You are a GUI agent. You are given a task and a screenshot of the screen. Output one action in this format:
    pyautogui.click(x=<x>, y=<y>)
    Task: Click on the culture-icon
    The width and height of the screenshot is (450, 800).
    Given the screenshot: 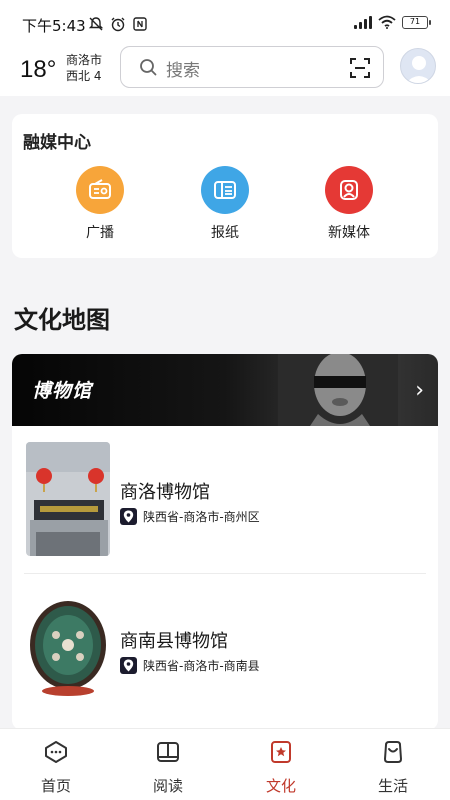 What is the action you would take?
    pyautogui.click(x=281, y=752)
    